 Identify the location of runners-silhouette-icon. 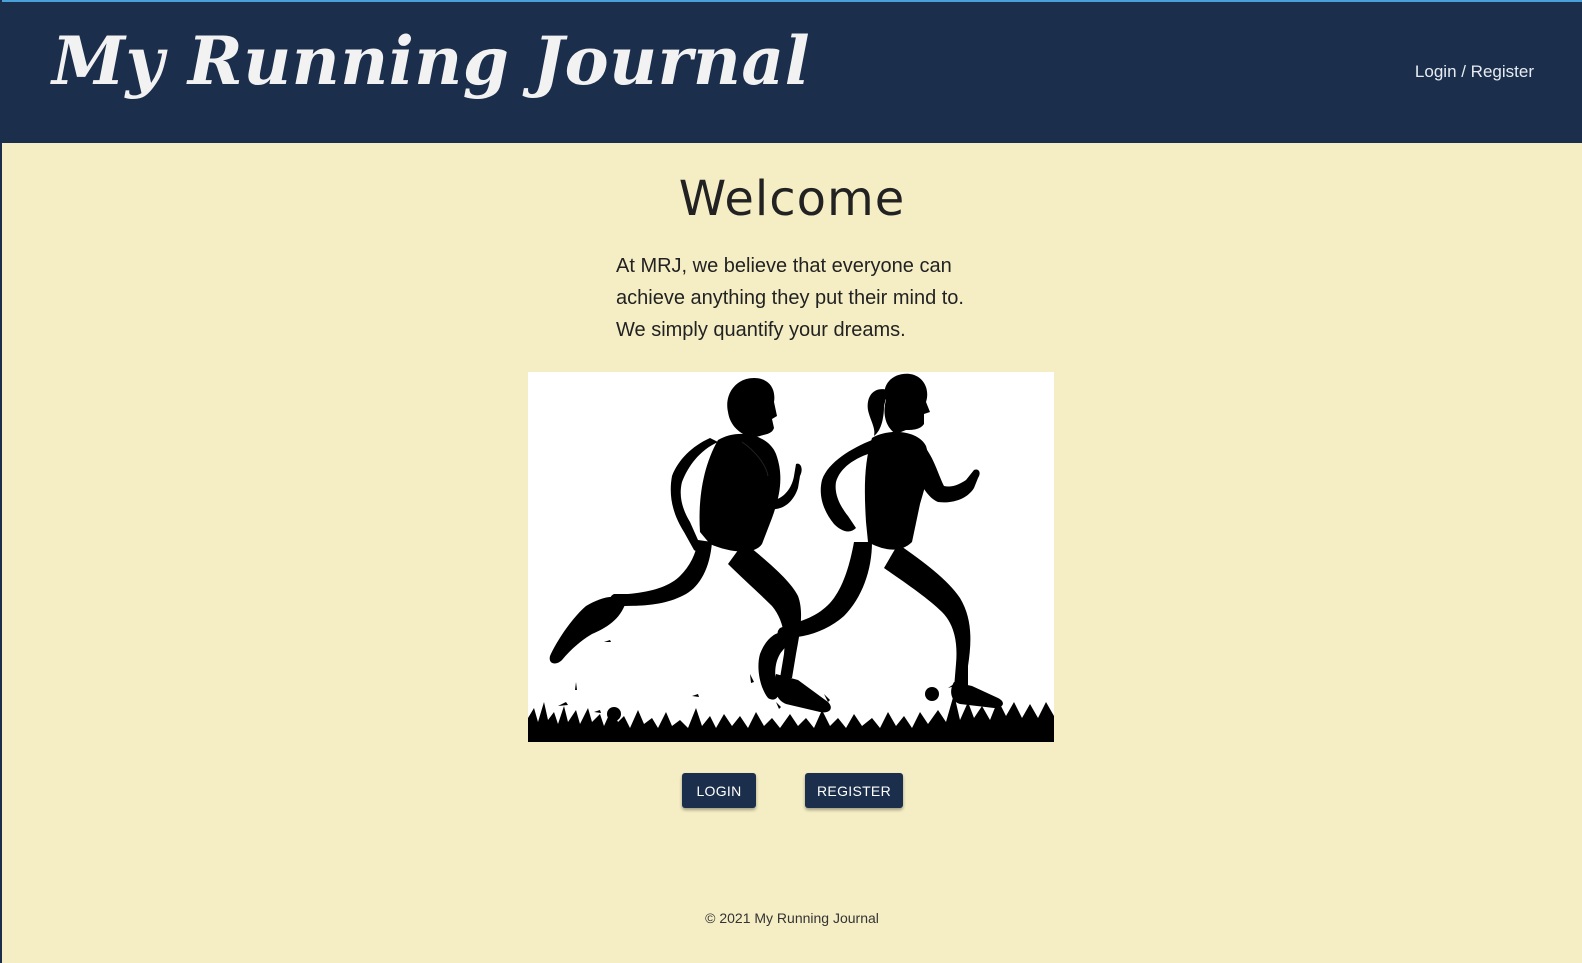
(791, 557).